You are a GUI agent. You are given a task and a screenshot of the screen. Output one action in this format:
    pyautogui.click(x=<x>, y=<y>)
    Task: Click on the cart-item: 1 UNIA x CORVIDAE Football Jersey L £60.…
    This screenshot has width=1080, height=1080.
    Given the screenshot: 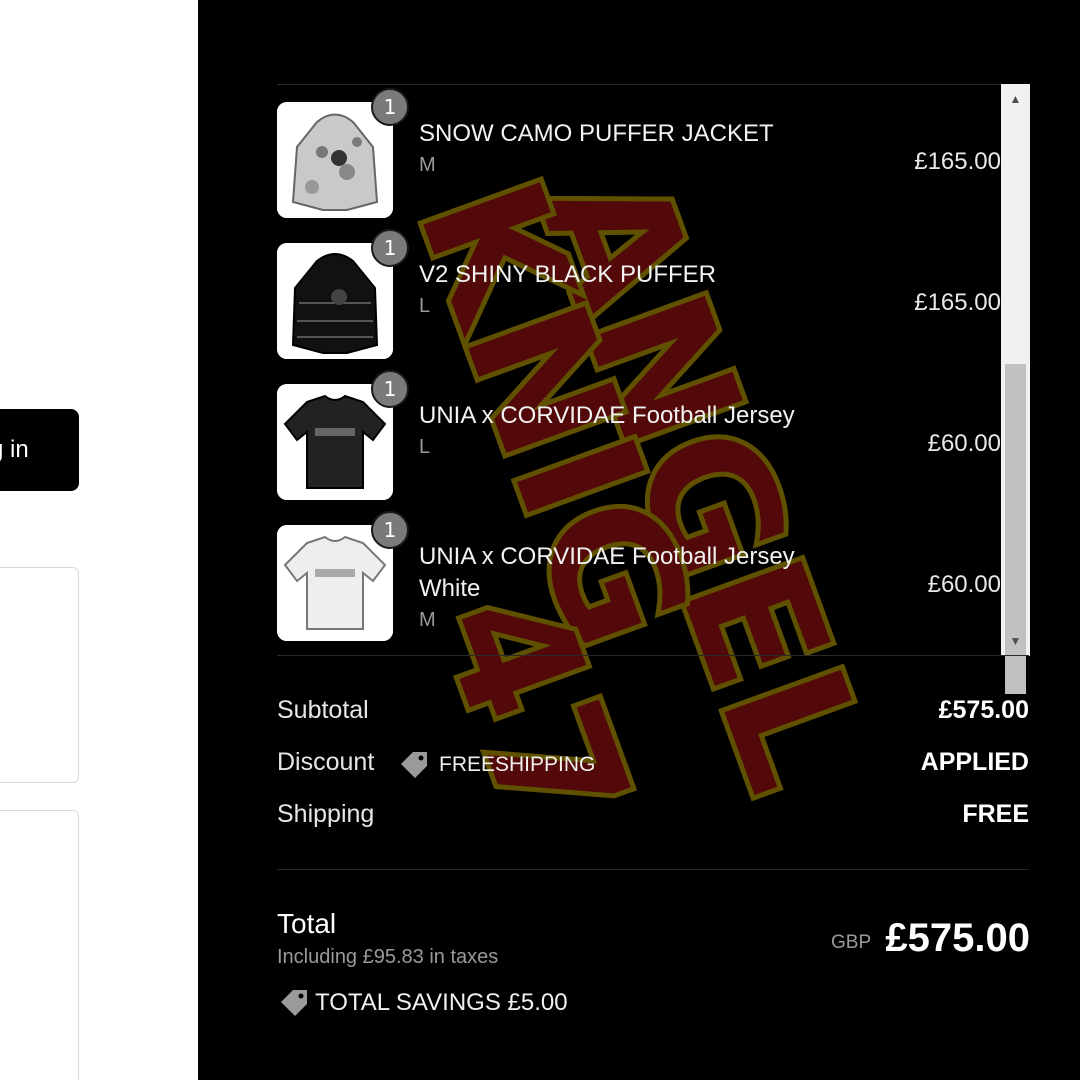 What is the action you would take?
    pyautogui.click(x=639, y=433)
    